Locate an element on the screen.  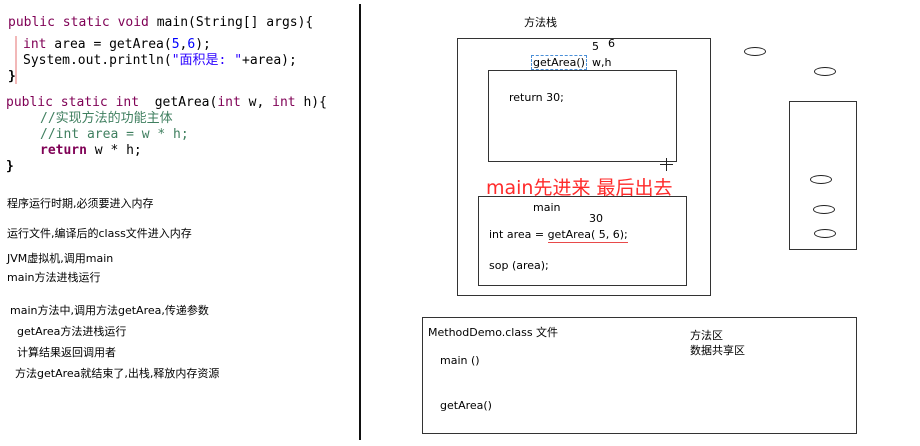
code-main-signature: public static void main(String[] args){ is located at coordinates (160, 23).